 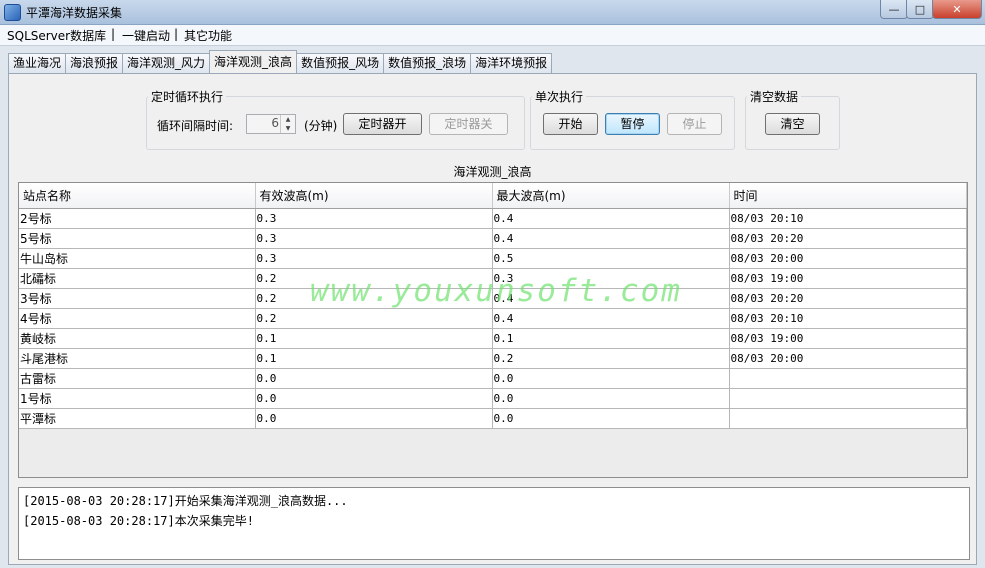 I want to click on table-row: 2号标 0.3 0.4 08/03 20:10, so click(x=493, y=218).